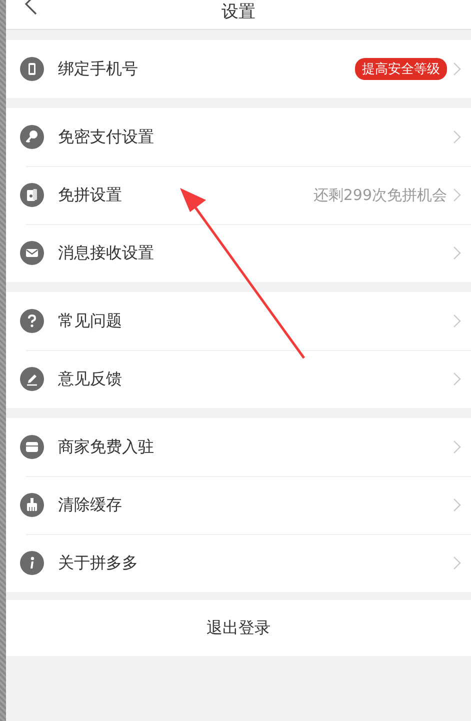 This screenshot has height=721, width=471. What do you see at coordinates (98, 563) in the screenshot?
I see `row-label: 关于拼多多` at bounding box center [98, 563].